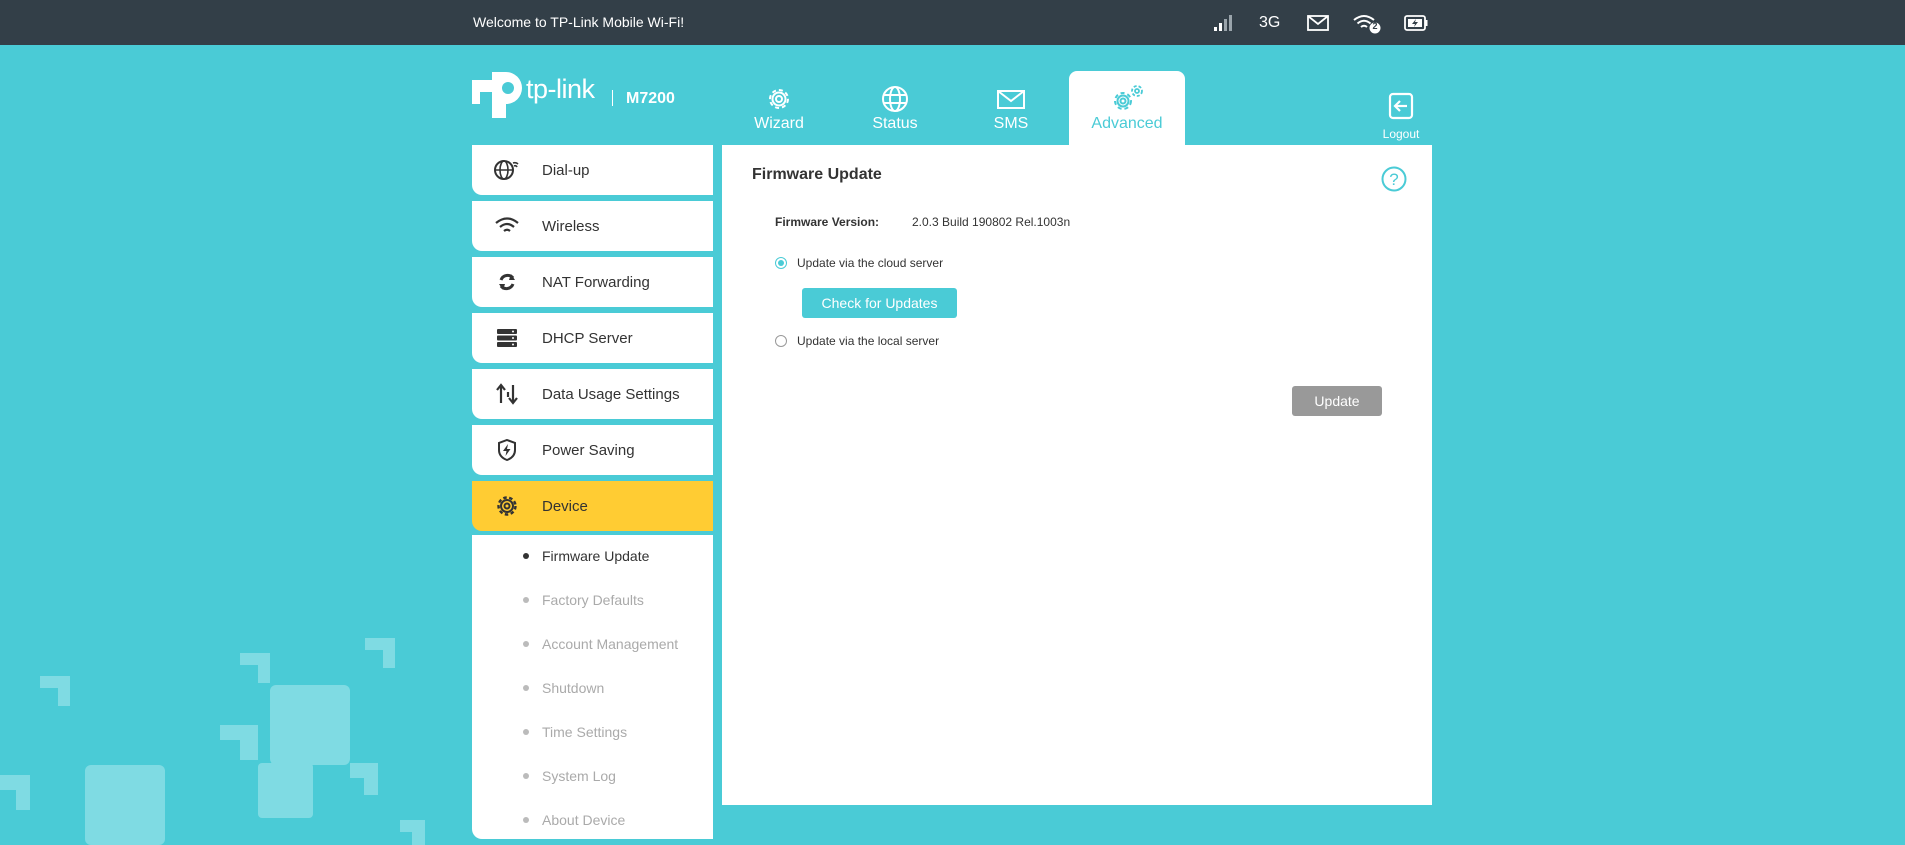 This screenshot has height=845, width=1905. I want to click on submenu-item-shutdown: Shutdown, so click(592, 688).